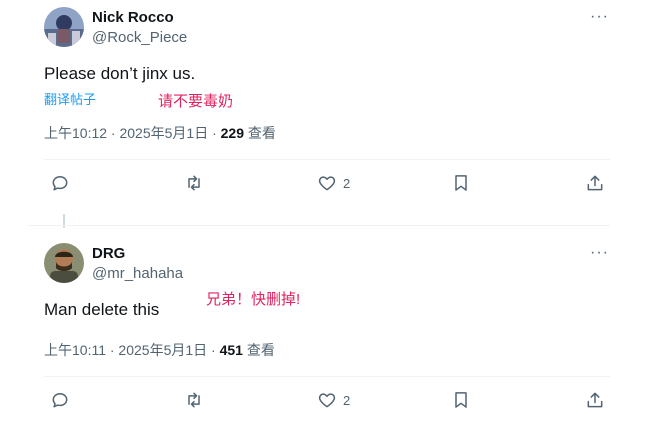 The image size is (645, 428). I want to click on annotation-note: 兄弟！快删掉!, so click(253, 299).